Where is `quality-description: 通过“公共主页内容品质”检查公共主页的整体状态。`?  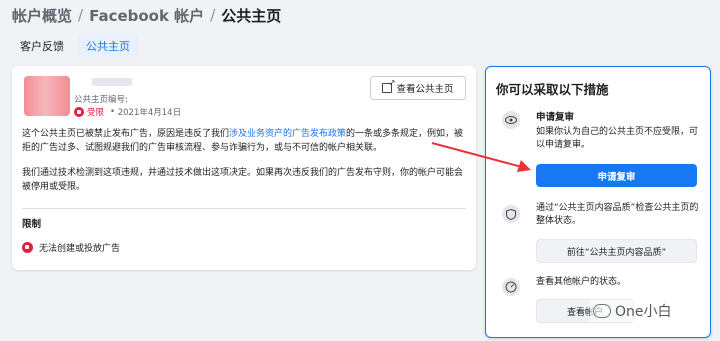
quality-description: 通过“公共主页内容品质”检查公共主页的整体状态。 is located at coordinates (617, 214).